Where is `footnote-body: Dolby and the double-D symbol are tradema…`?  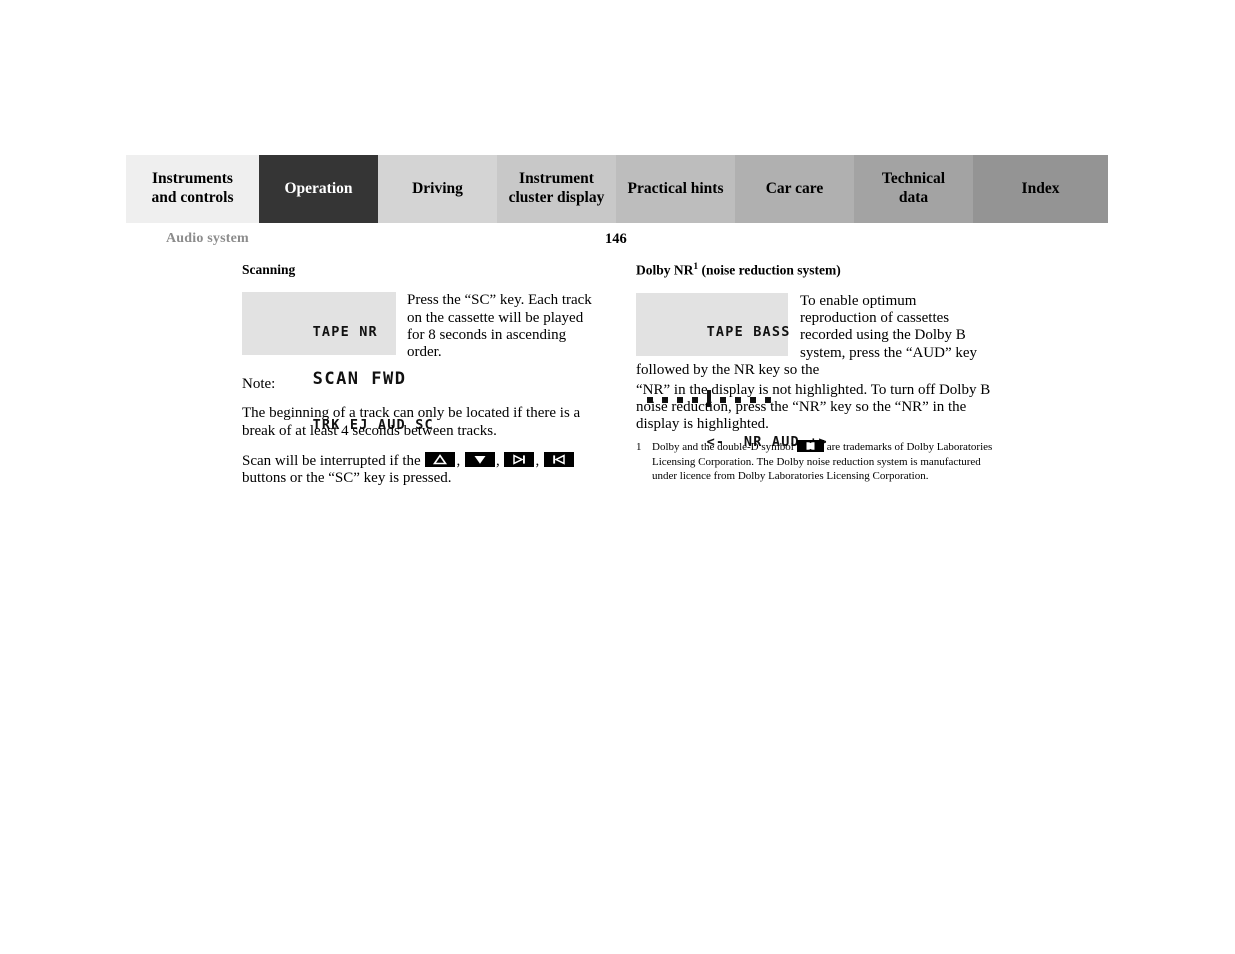
footnote-body: Dolby and the double-D symbol are tradema… is located at coordinates (824, 462).